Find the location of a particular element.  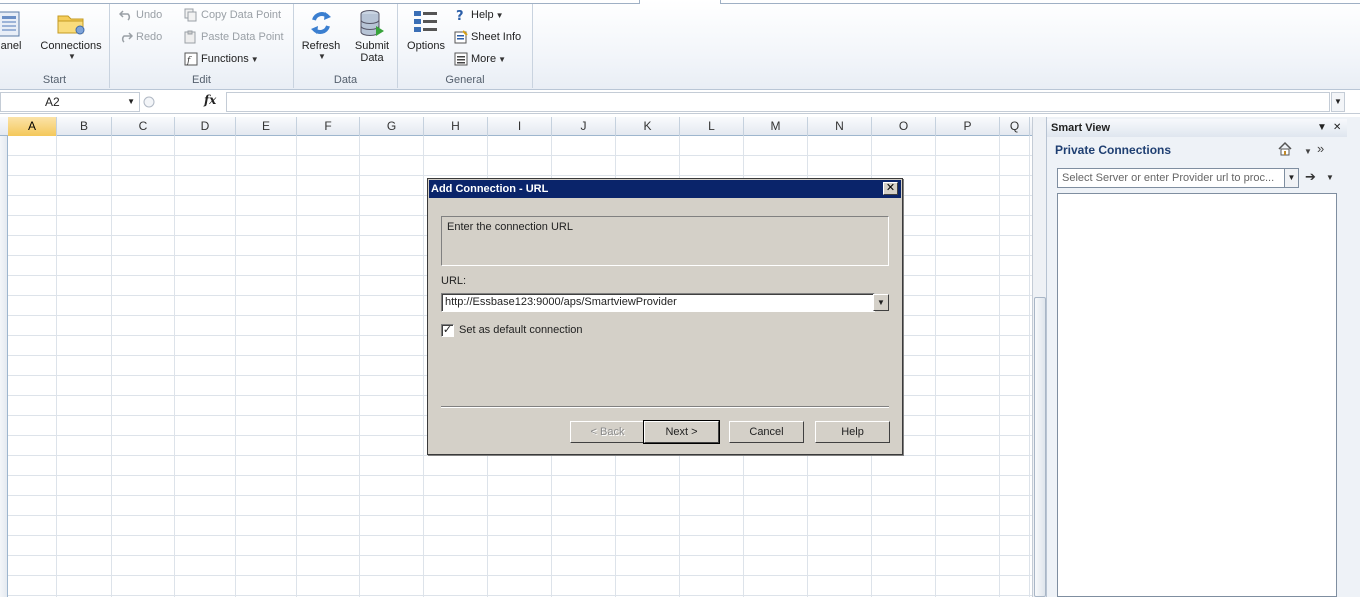

row-headers is located at coordinates (4, 366).